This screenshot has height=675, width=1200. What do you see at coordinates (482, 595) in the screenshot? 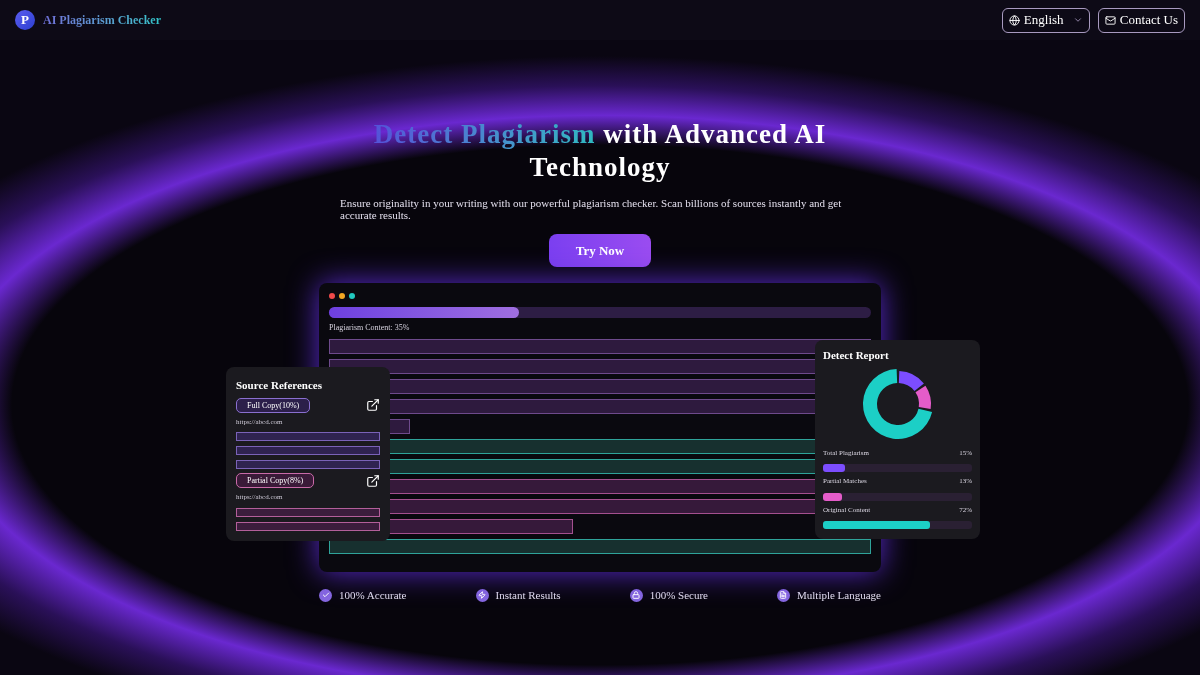
I see `bolt-icon` at bounding box center [482, 595].